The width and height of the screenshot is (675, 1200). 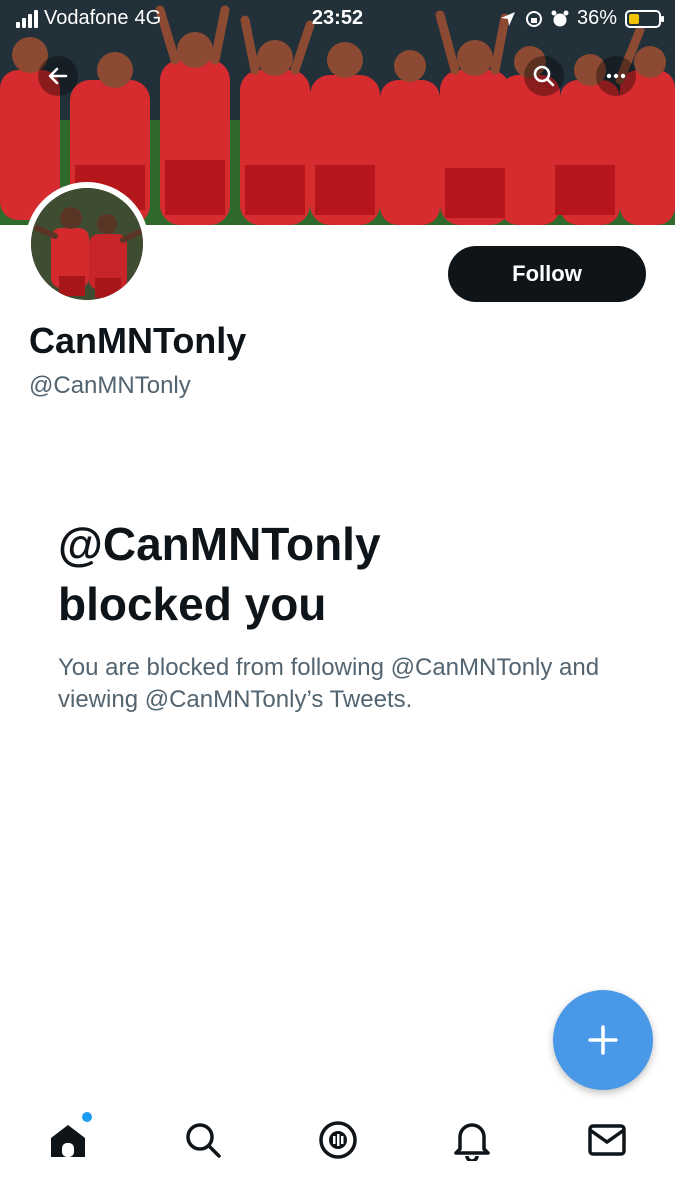 I want to click on blocked-heading-line2: blocked you, so click(x=192, y=604).